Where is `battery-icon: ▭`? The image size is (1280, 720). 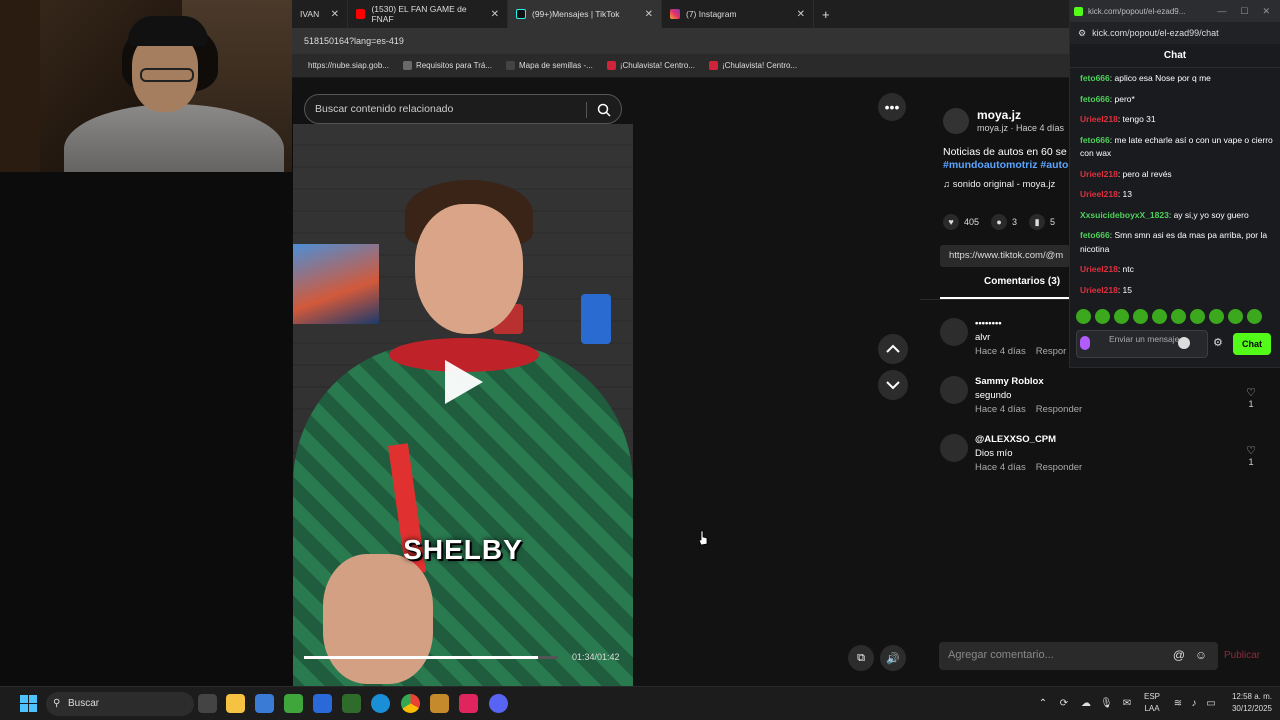
battery-icon: ▭ is located at coordinates (1211, 704).